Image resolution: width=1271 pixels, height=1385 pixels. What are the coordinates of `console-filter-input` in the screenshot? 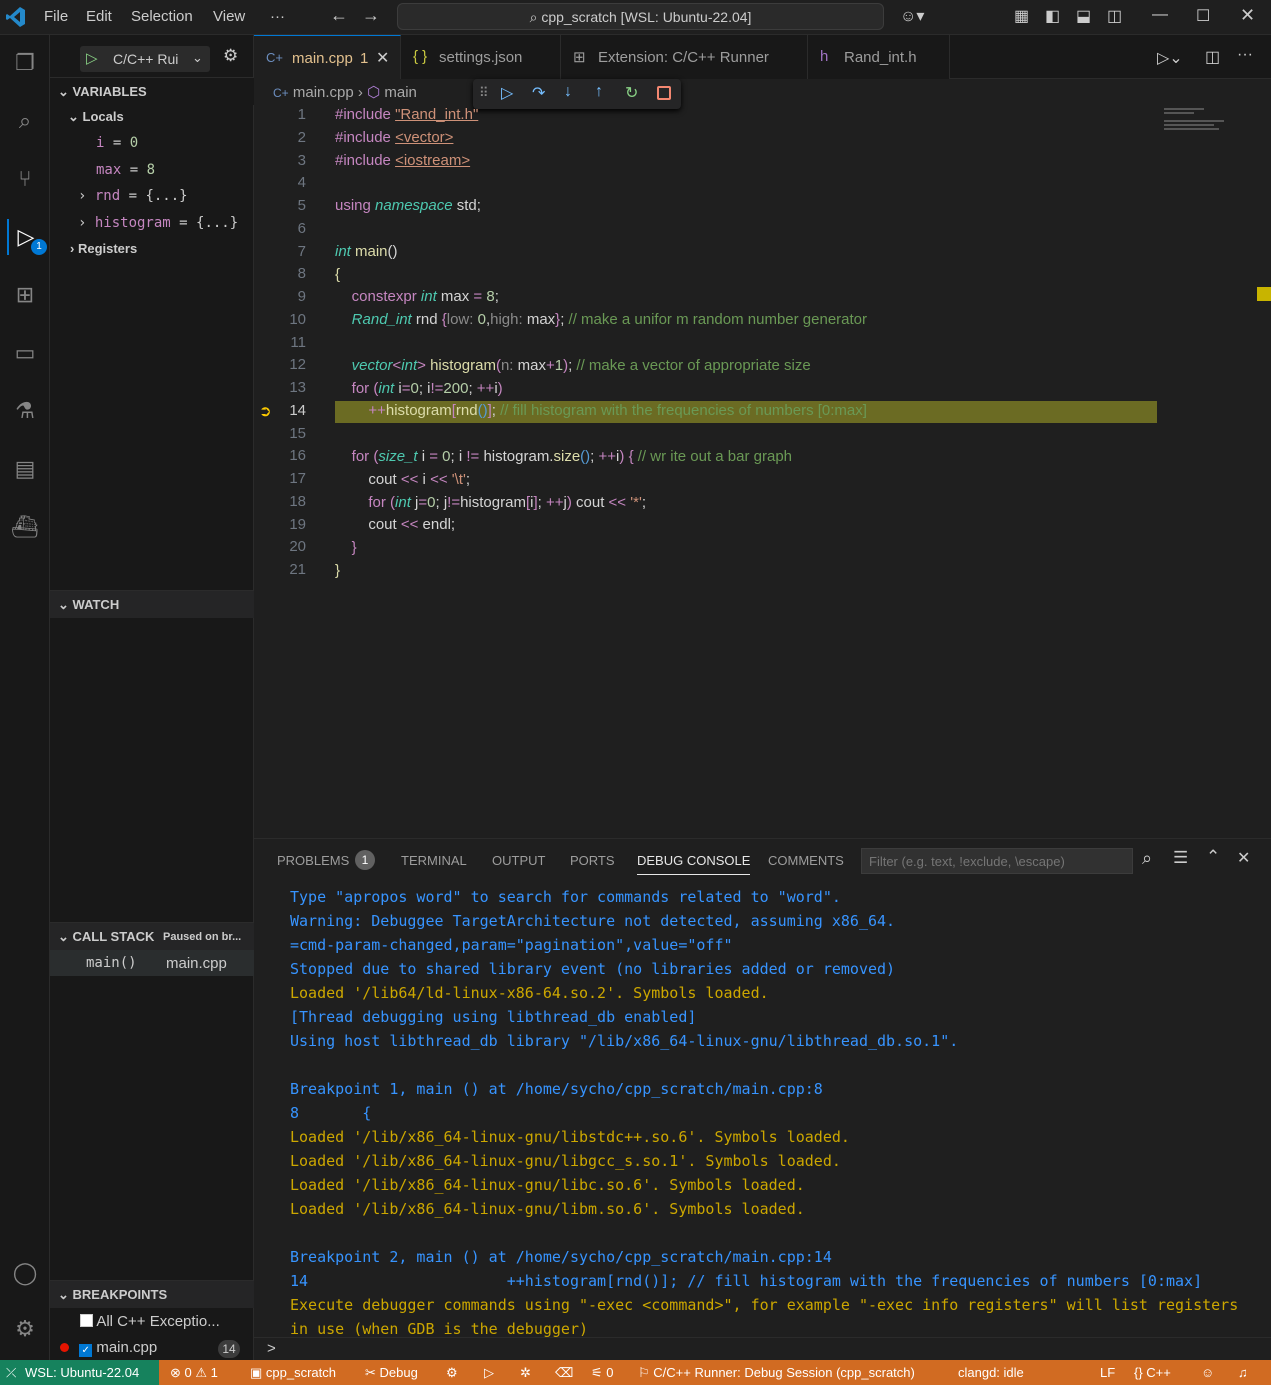 It's located at (997, 861).